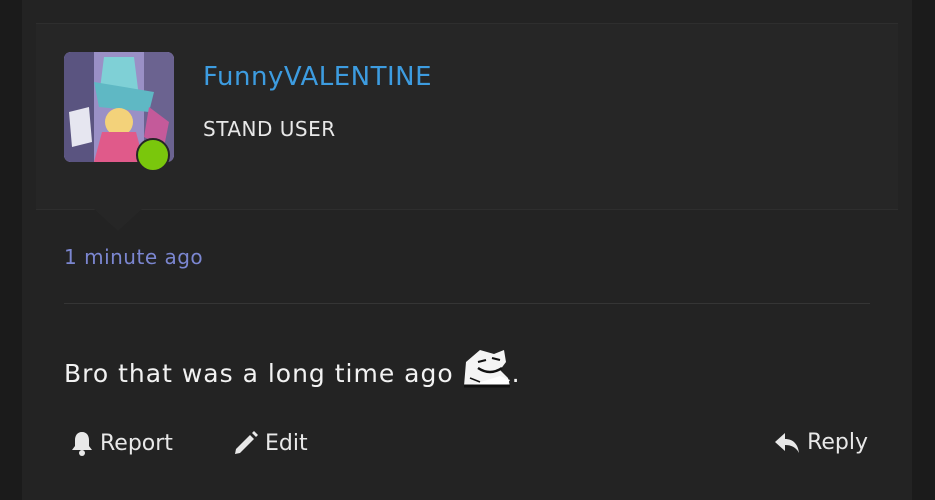 Image resolution: width=935 pixels, height=500 pixels. What do you see at coordinates (133, 257) in the screenshot?
I see `post-timestamp: 1 minute ago` at bounding box center [133, 257].